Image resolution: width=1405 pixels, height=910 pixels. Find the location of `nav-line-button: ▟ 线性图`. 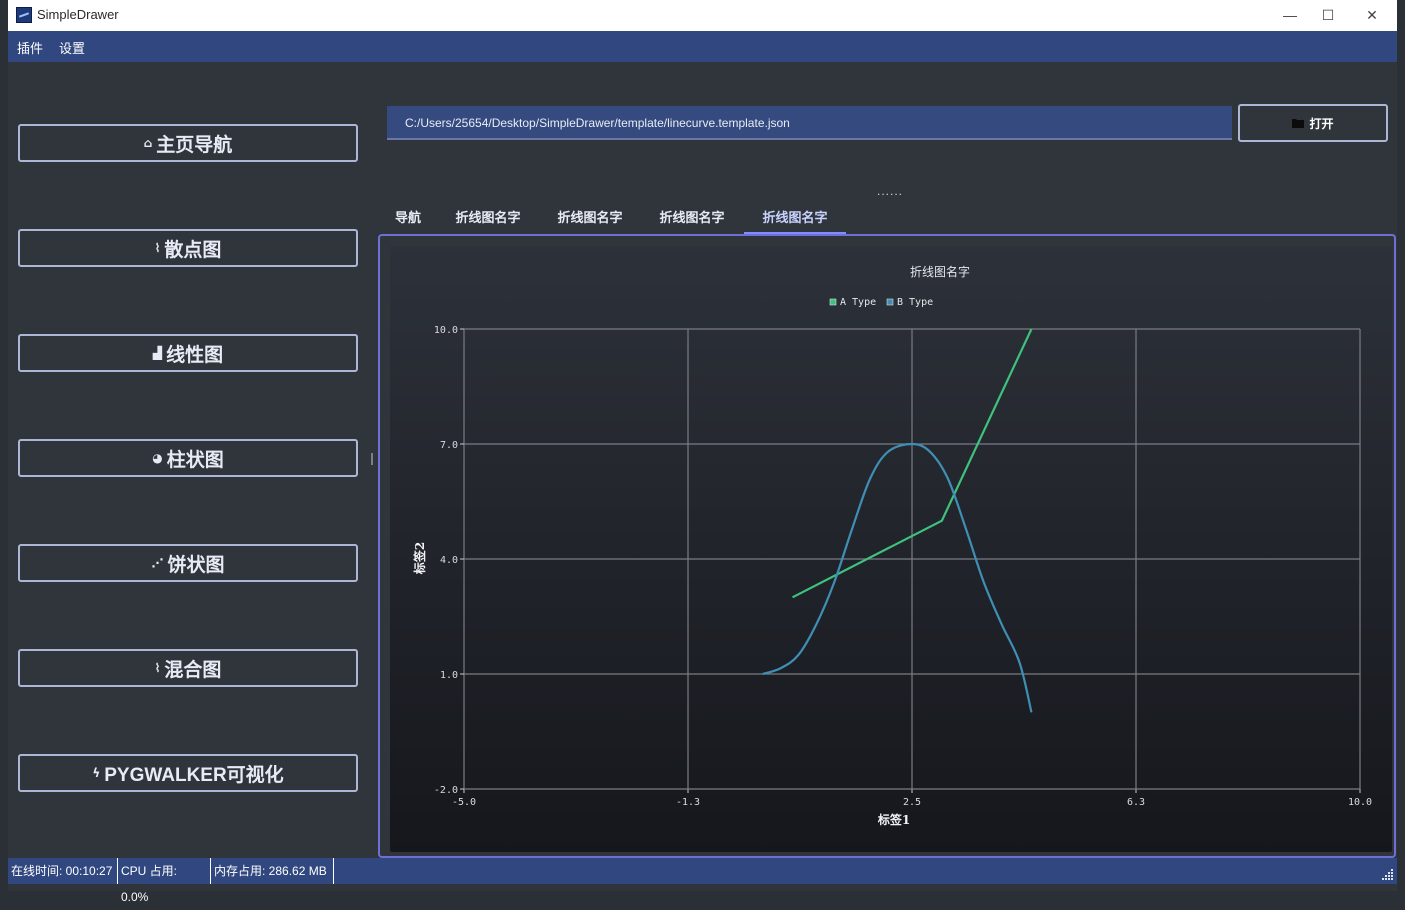

nav-line-button: ▟ 线性图 is located at coordinates (188, 353).